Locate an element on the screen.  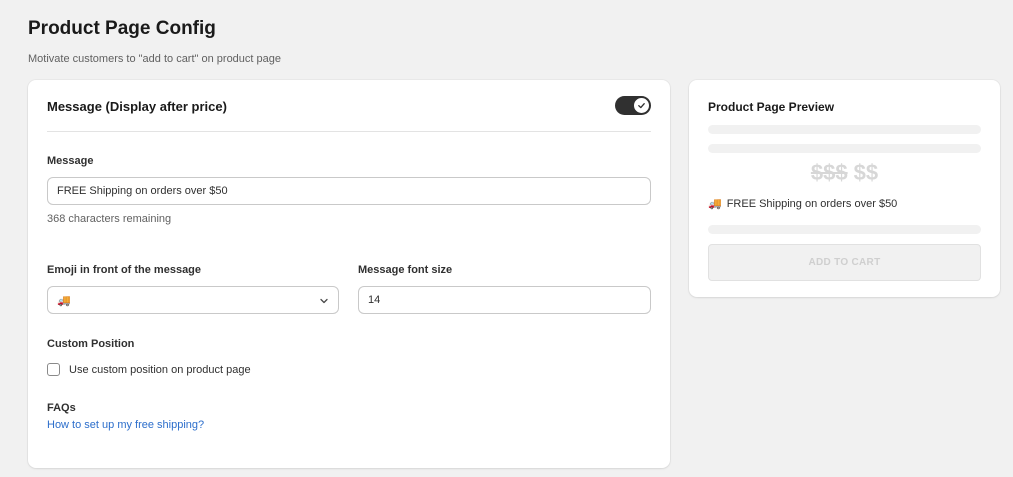
page-title: Product Page Config is located at coordinates (122, 28).